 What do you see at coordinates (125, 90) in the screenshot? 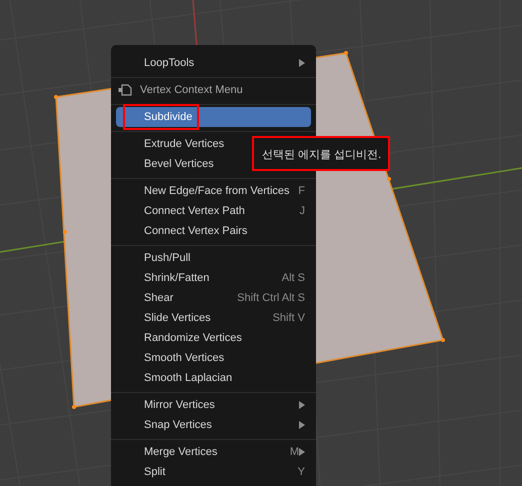
I see `vertex-icon` at bounding box center [125, 90].